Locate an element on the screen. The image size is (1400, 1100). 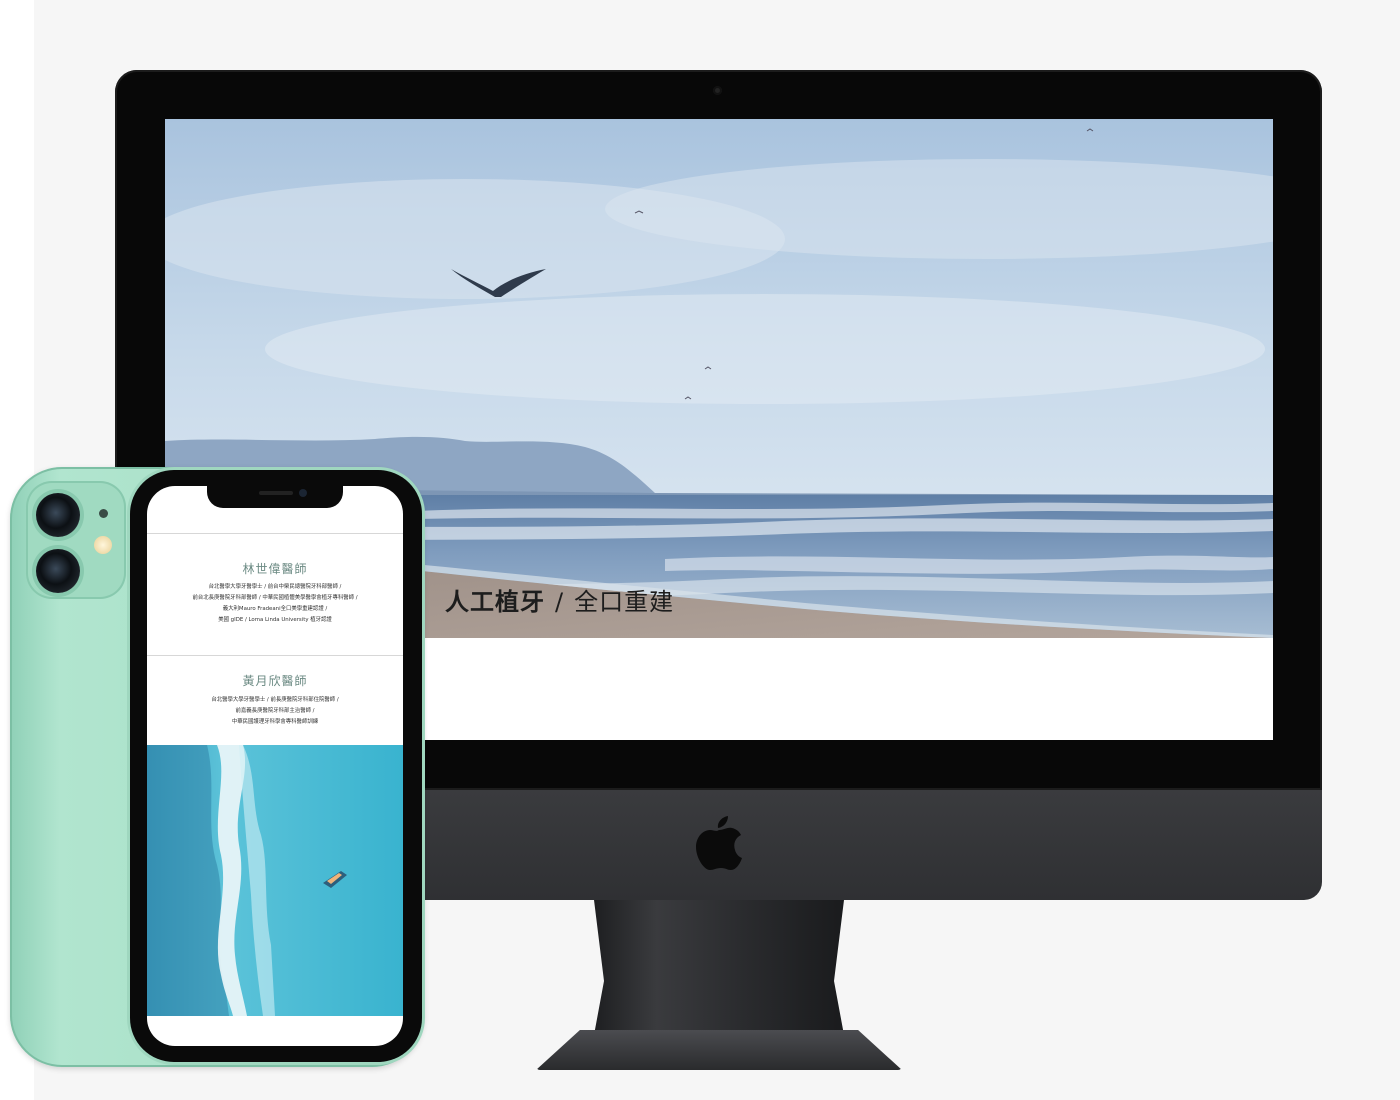
doctor-name: 黃月欣醫師 is located at coordinates (275, 681).